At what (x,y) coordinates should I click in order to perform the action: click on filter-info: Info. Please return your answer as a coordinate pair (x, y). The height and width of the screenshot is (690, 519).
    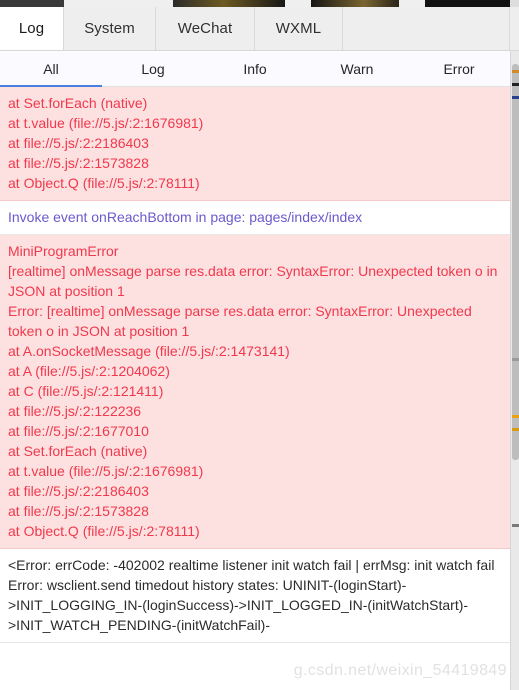
    Looking at the image, I should click on (255, 68).